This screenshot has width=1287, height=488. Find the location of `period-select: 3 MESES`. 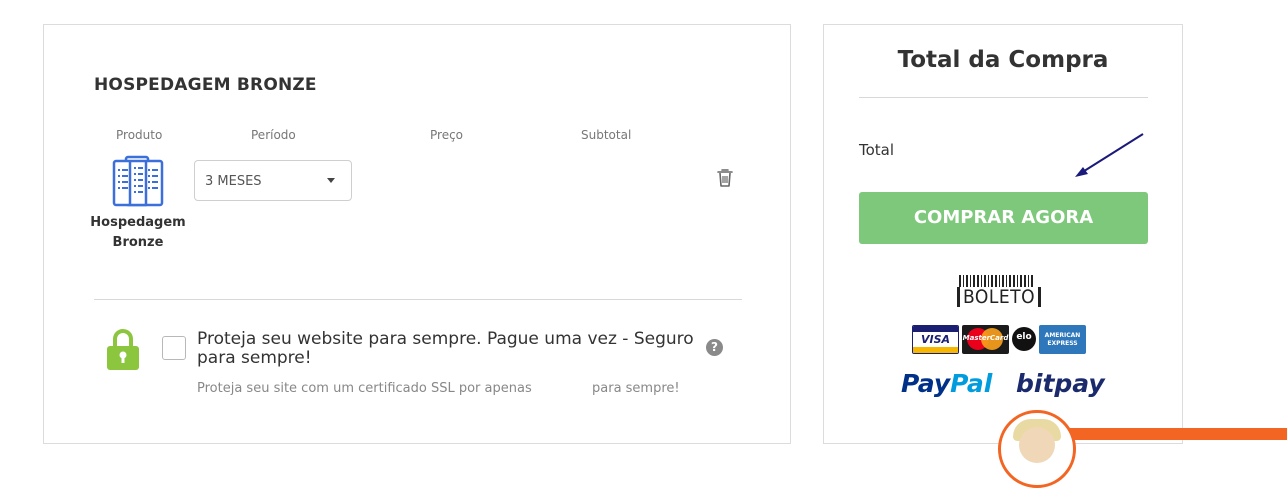

period-select: 3 MESES is located at coordinates (273, 180).